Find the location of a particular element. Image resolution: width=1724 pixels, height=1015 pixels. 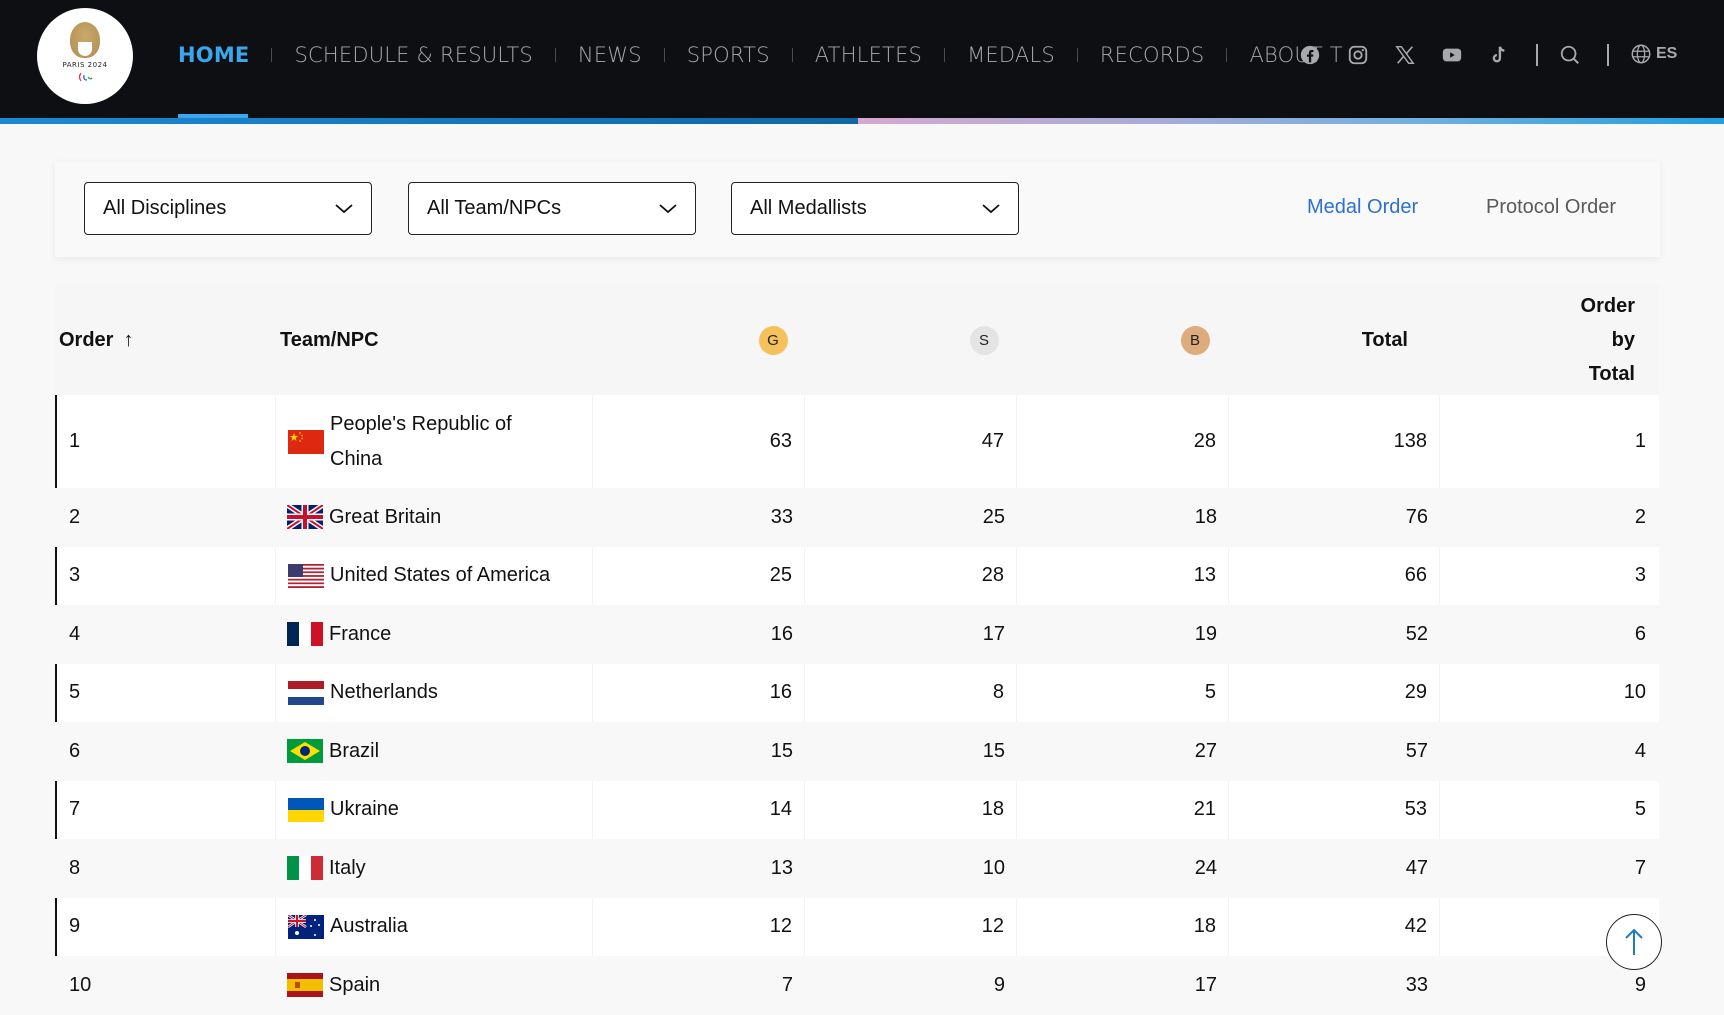

total-column-header: Total is located at coordinates (1331, 340).